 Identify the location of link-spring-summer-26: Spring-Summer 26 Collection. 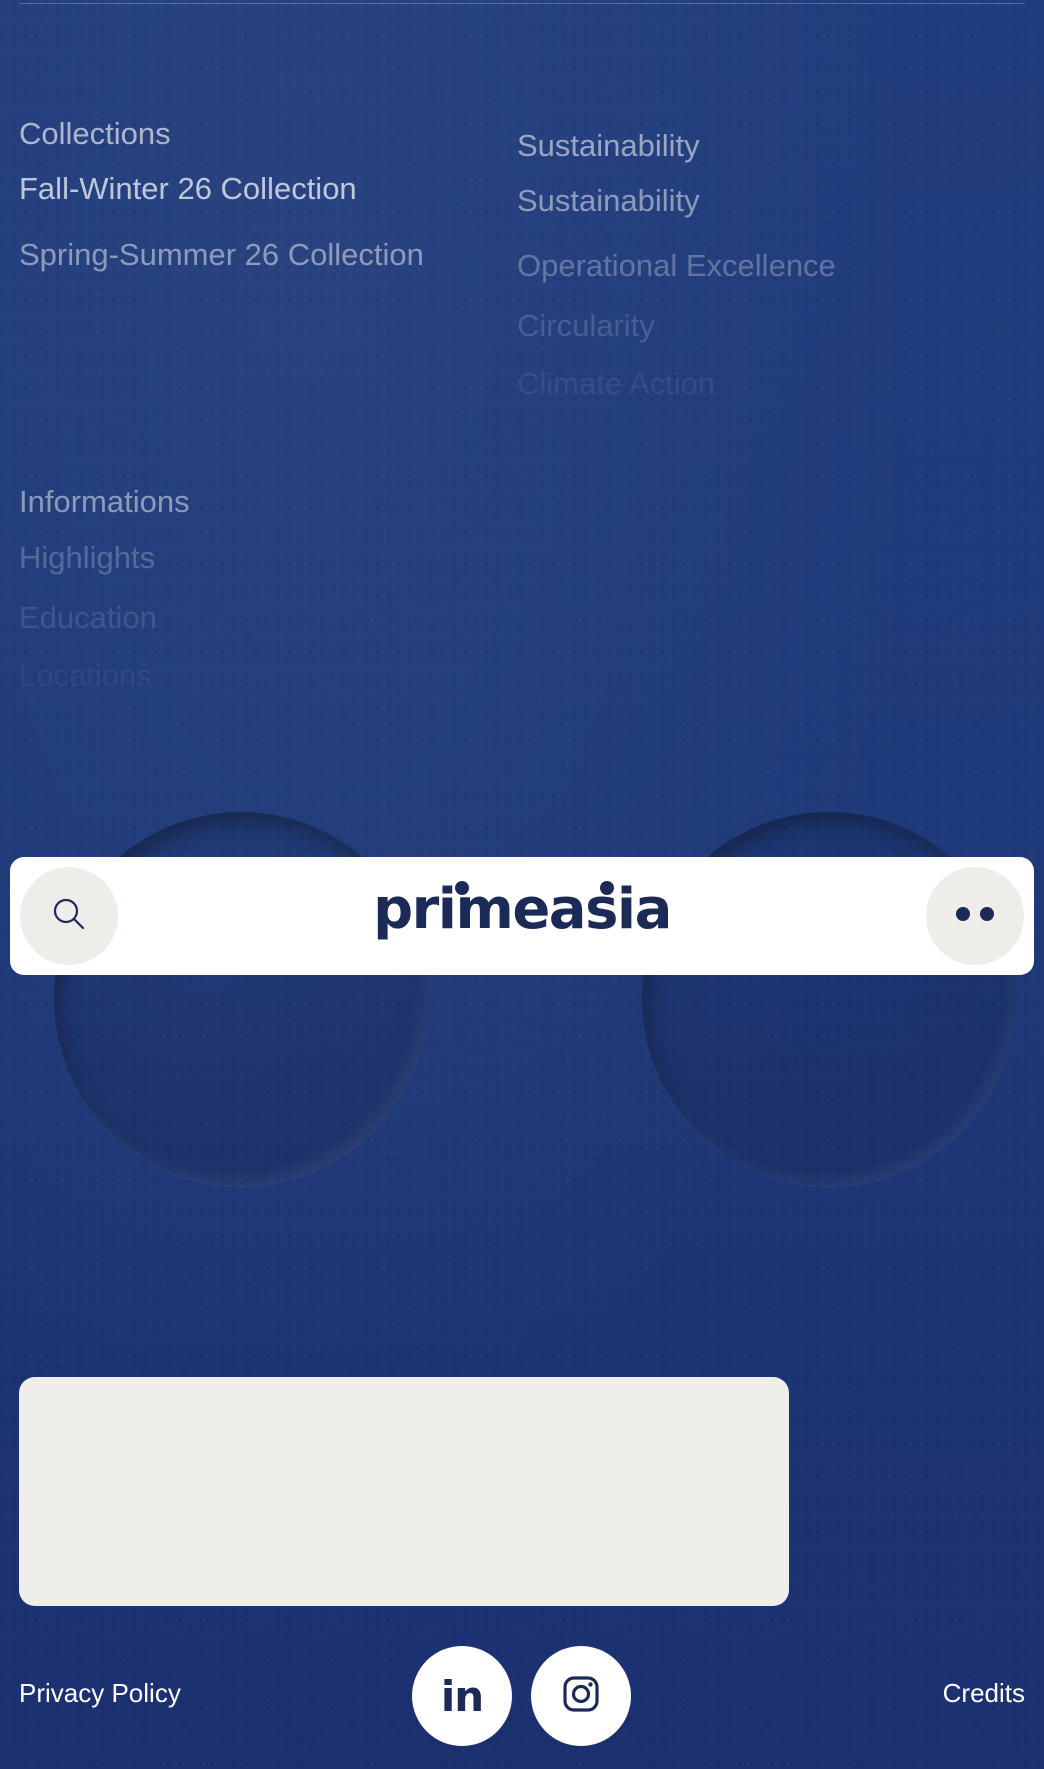
(221, 255).